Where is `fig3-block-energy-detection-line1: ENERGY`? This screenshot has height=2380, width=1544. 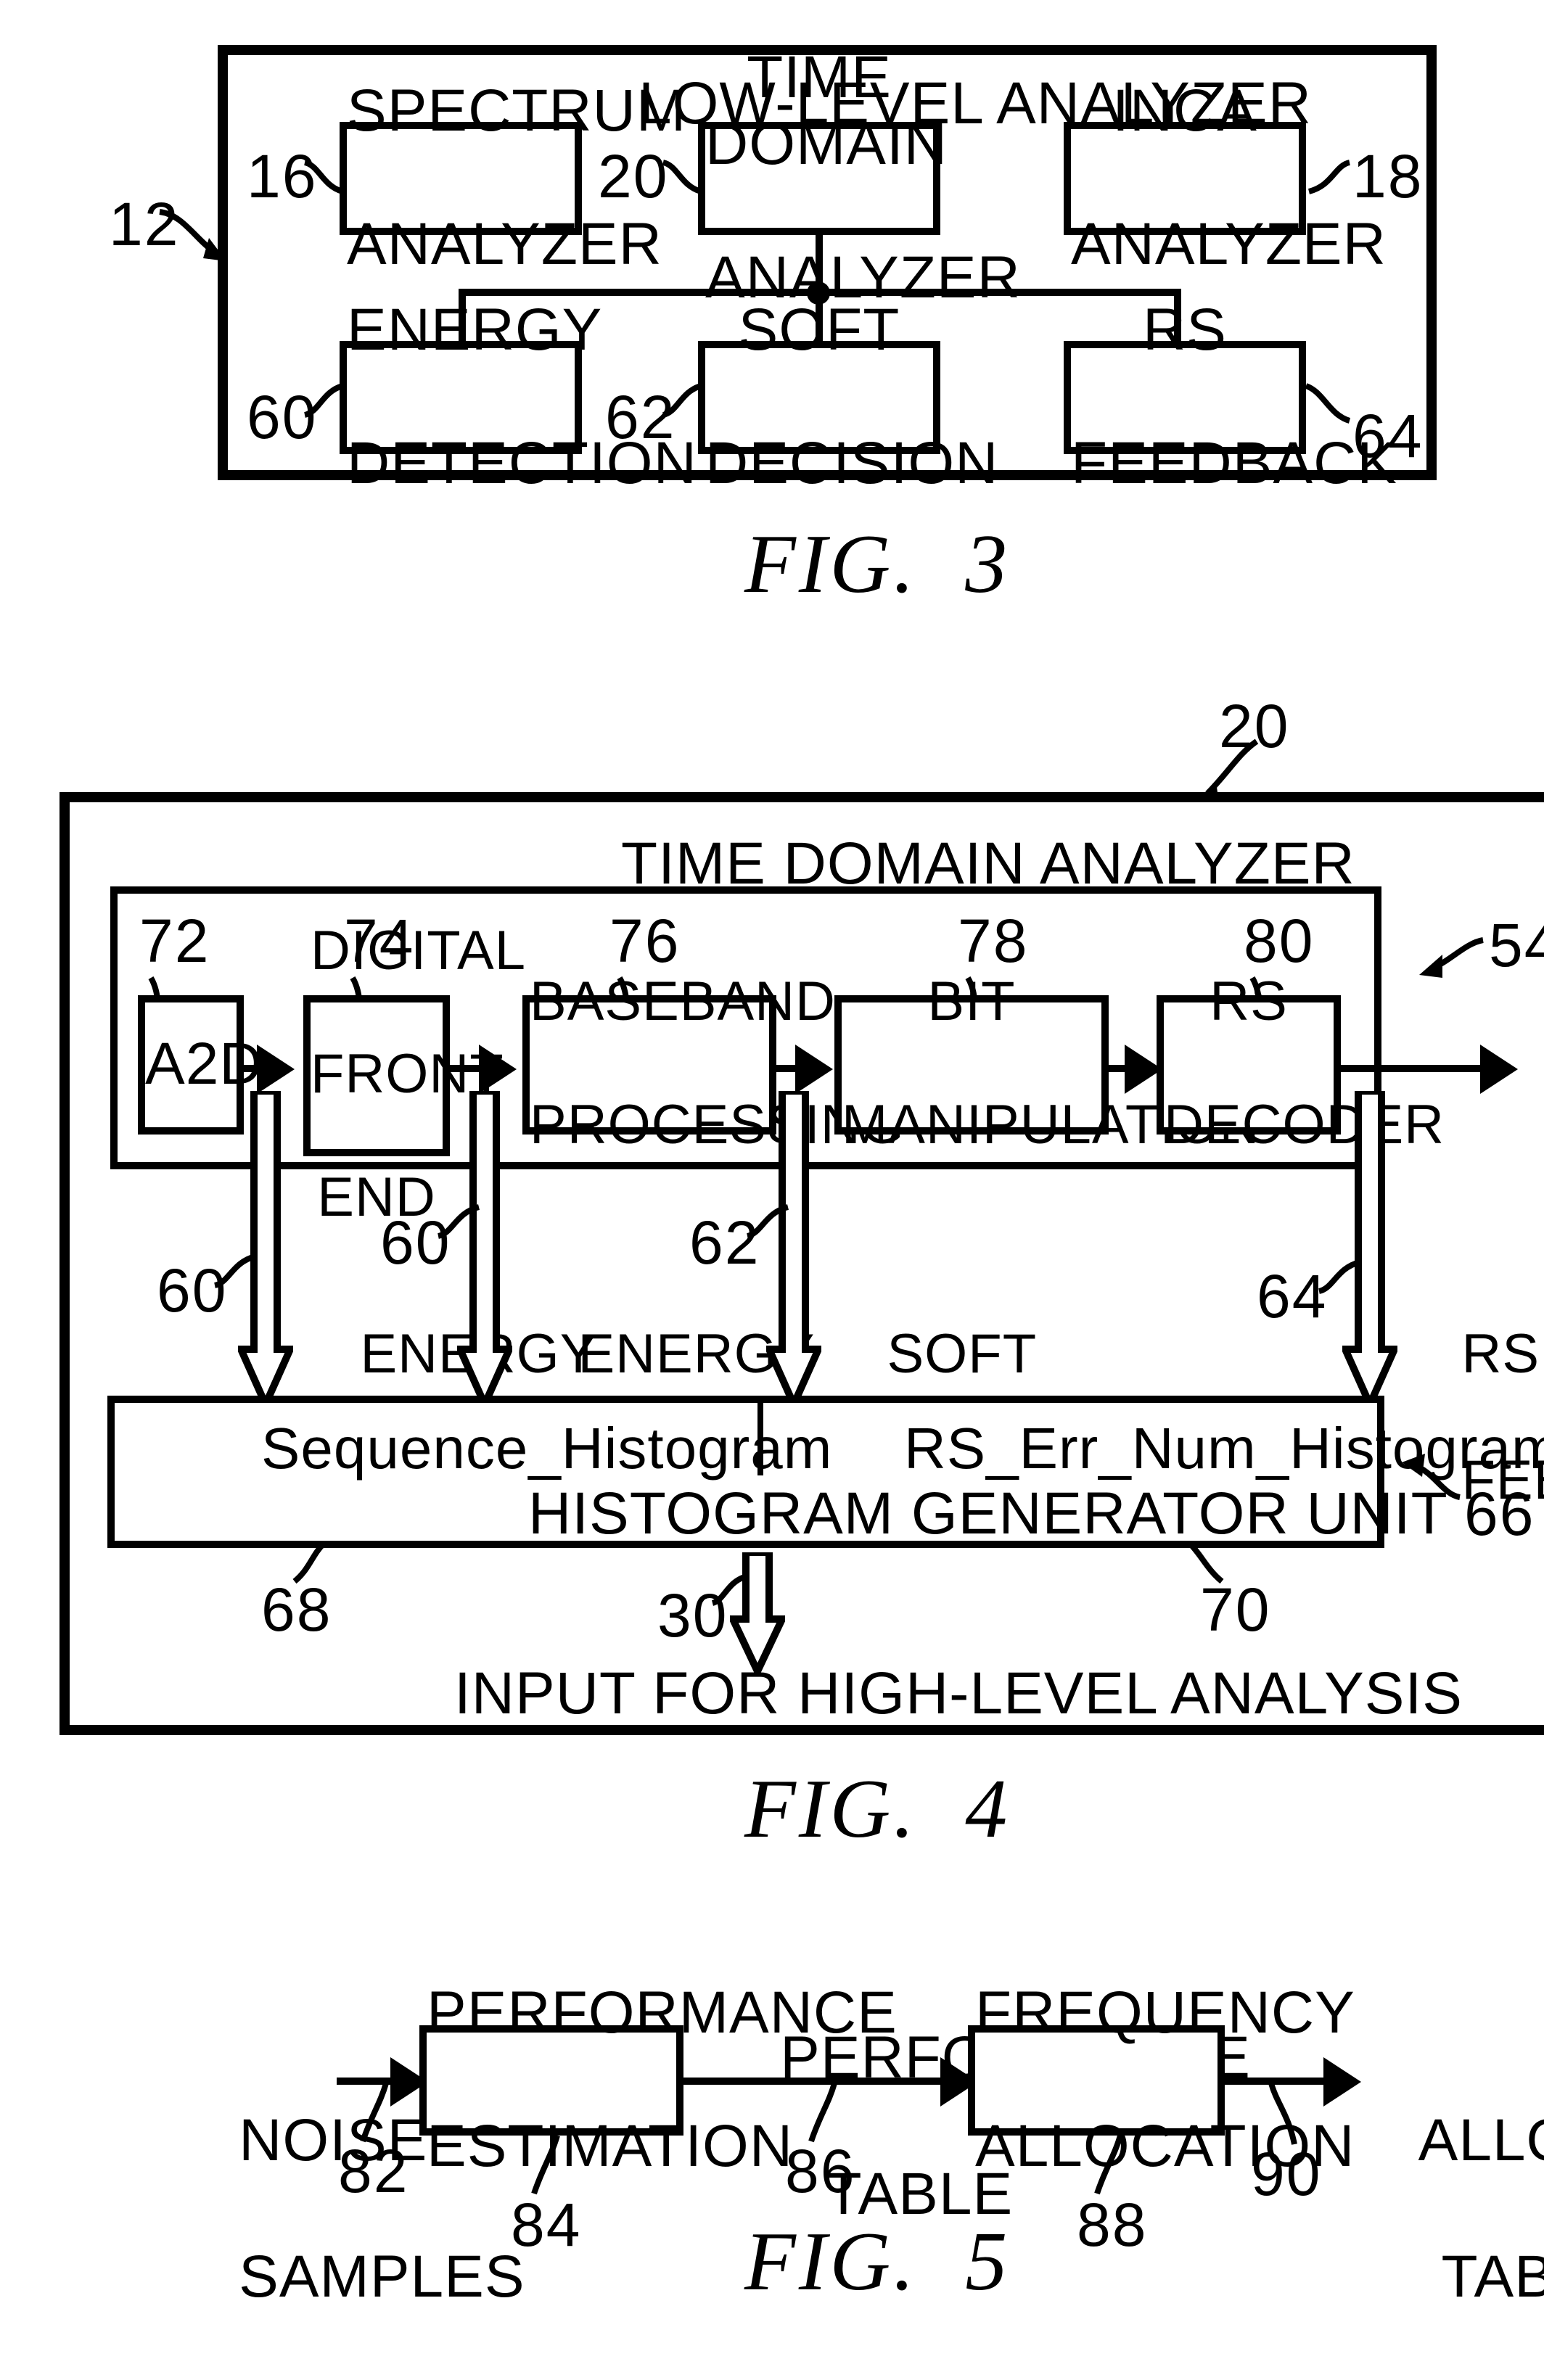 fig3-block-energy-detection-line1: ENERGY is located at coordinates (475, 329).